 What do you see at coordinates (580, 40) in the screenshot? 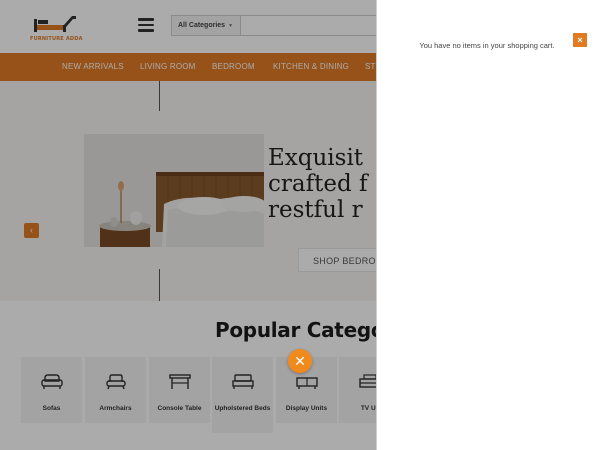
I see `cart-close-icon: ×` at bounding box center [580, 40].